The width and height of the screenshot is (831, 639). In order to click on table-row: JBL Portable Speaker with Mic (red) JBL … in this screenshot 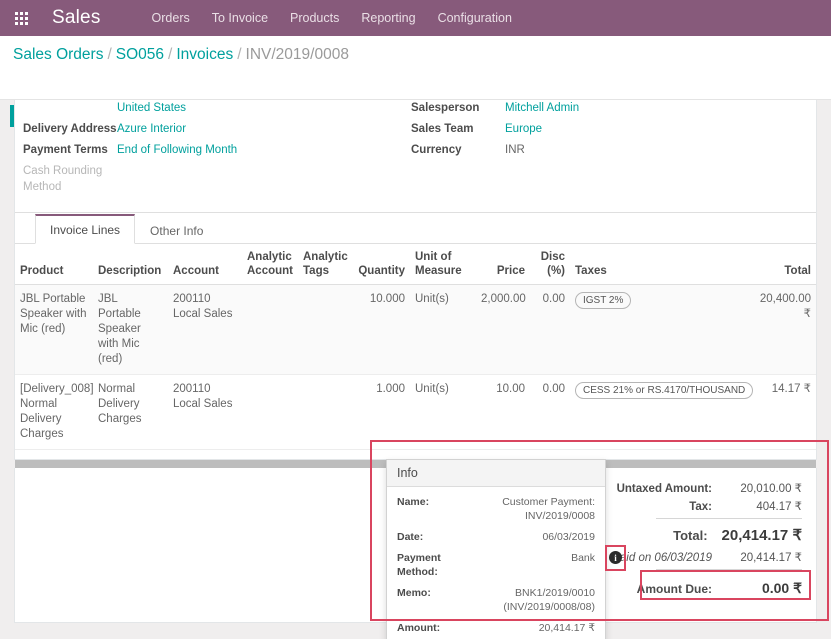, I will do `click(415, 329)`.